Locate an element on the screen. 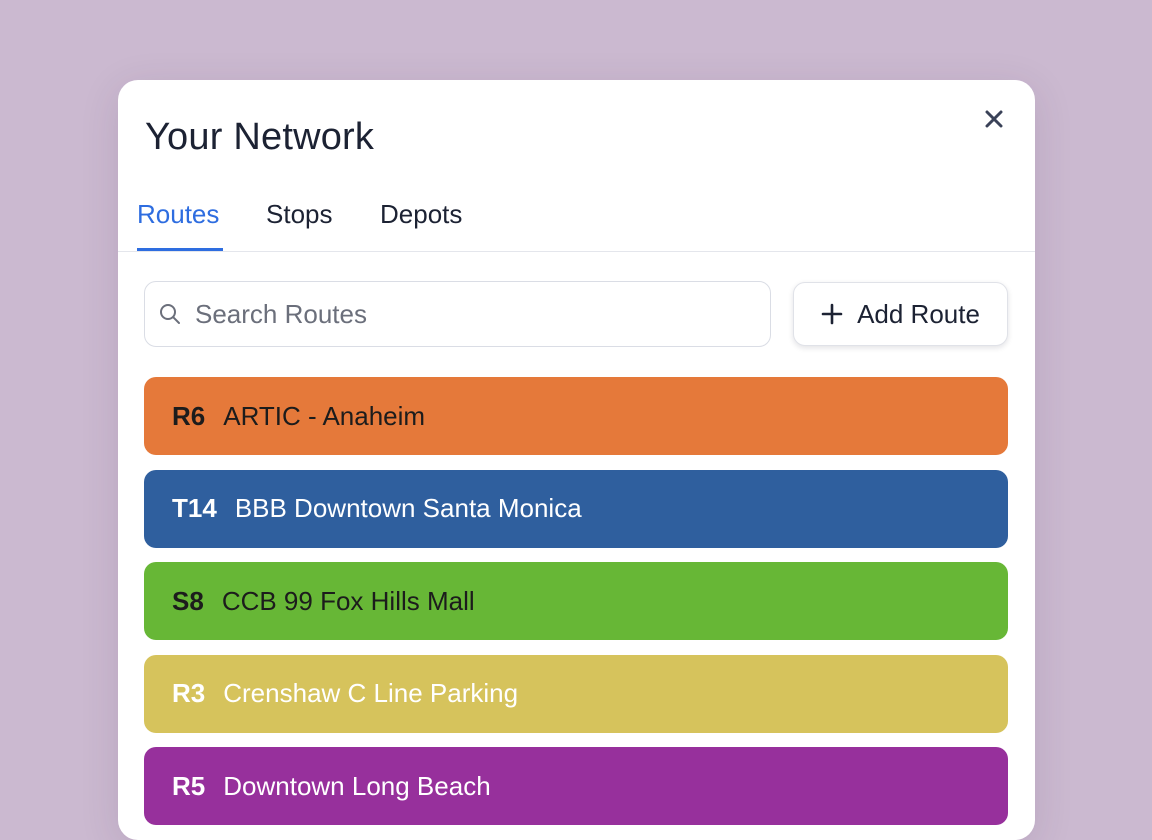 This screenshot has width=1152, height=840. route-name: Downtown Long Beach is located at coordinates (357, 785).